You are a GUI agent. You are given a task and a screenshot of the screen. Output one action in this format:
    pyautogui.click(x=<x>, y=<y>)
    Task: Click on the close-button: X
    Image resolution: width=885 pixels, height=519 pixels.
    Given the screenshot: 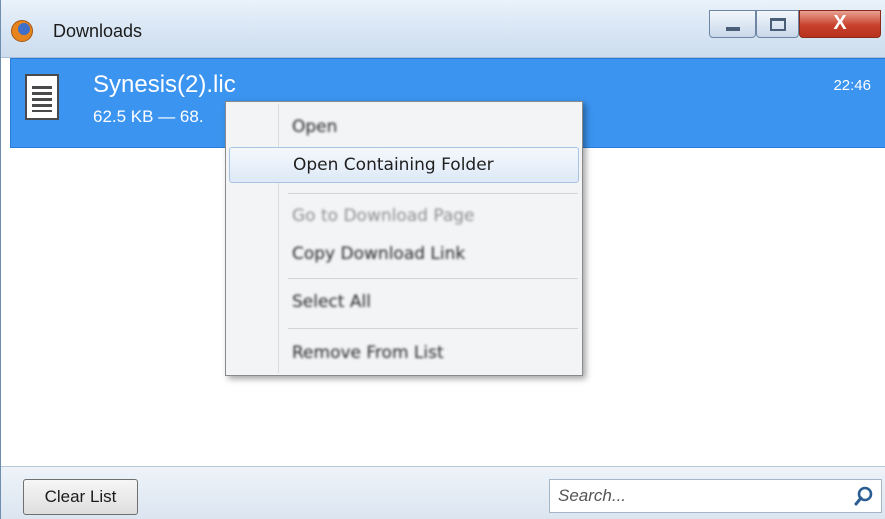 What is the action you would take?
    pyautogui.click(x=840, y=24)
    